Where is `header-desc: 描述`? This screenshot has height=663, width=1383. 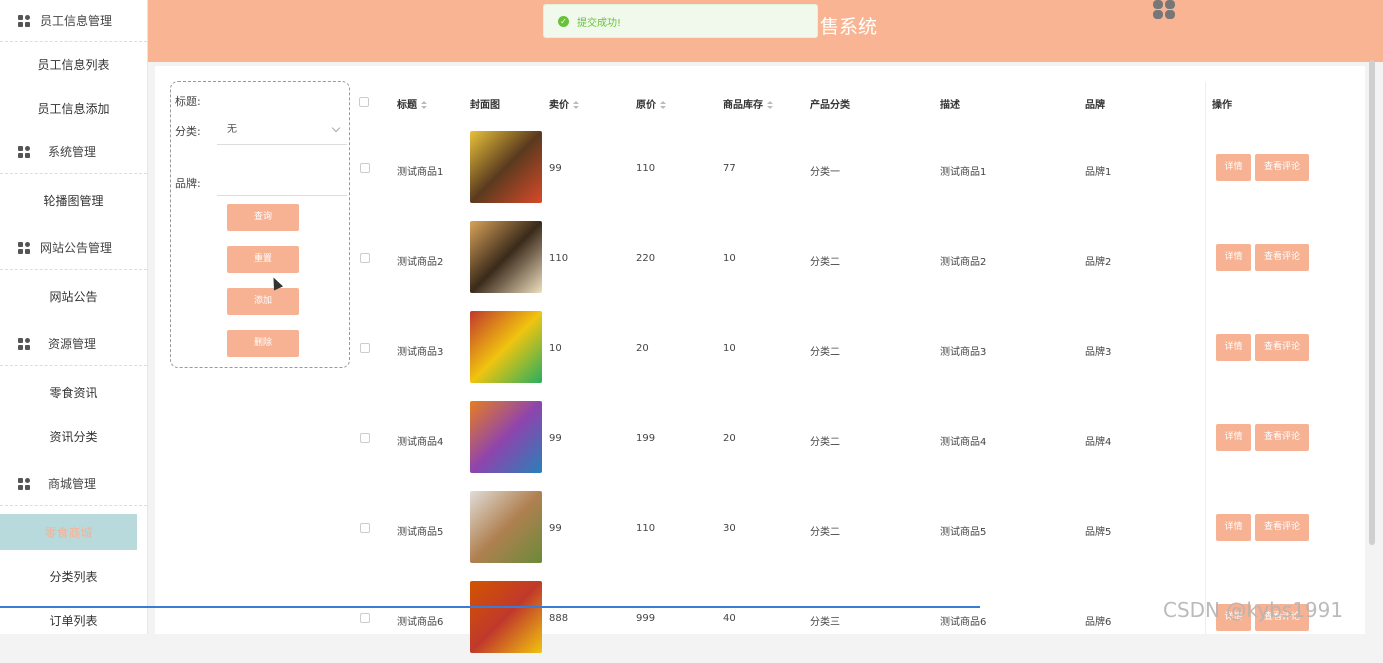
header-desc: 描述 is located at coordinates (950, 105).